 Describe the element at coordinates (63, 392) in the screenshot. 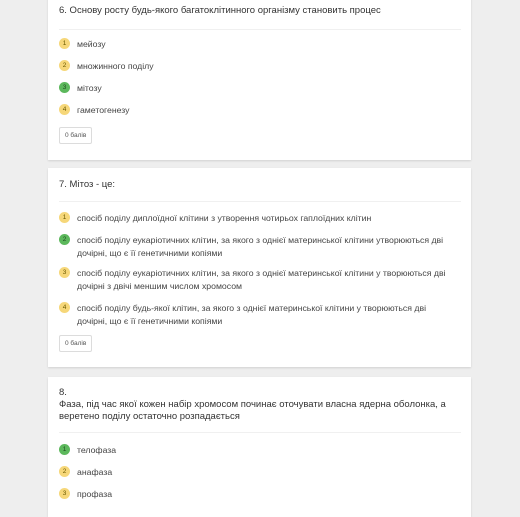

I see `question-number: 8.` at that location.